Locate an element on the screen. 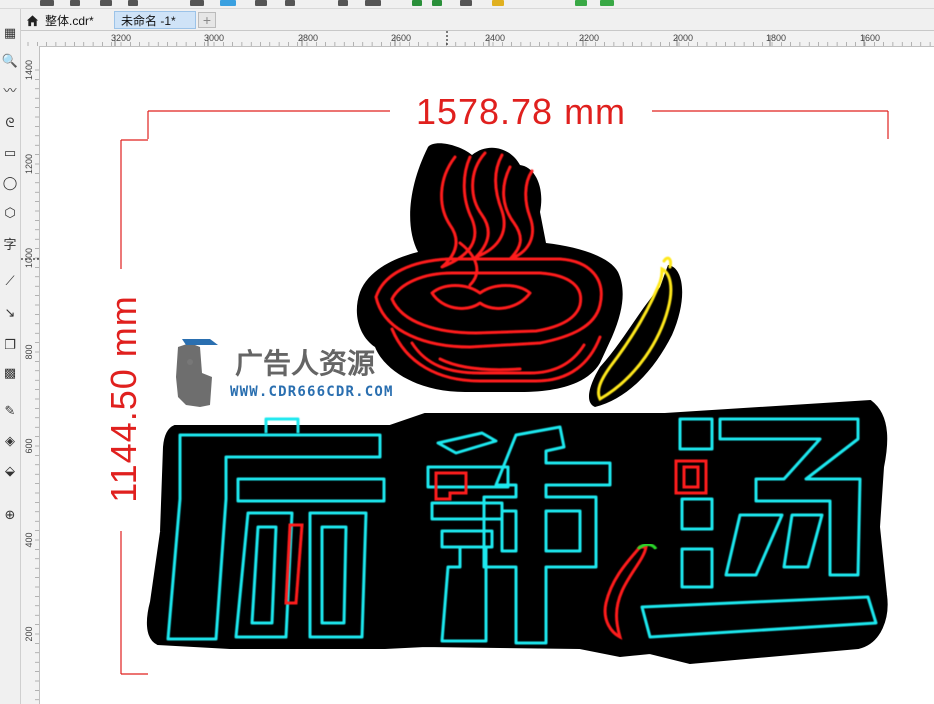 This screenshot has height=704, width=934. add-tool-icon: ⊕ is located at coordinates (10, 515).